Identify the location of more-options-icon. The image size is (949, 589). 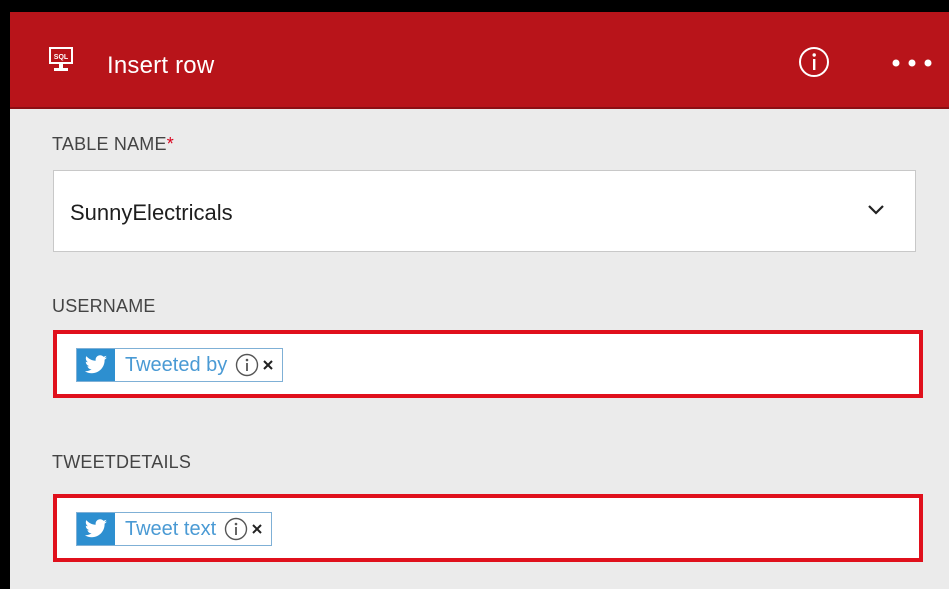
(912, 63).